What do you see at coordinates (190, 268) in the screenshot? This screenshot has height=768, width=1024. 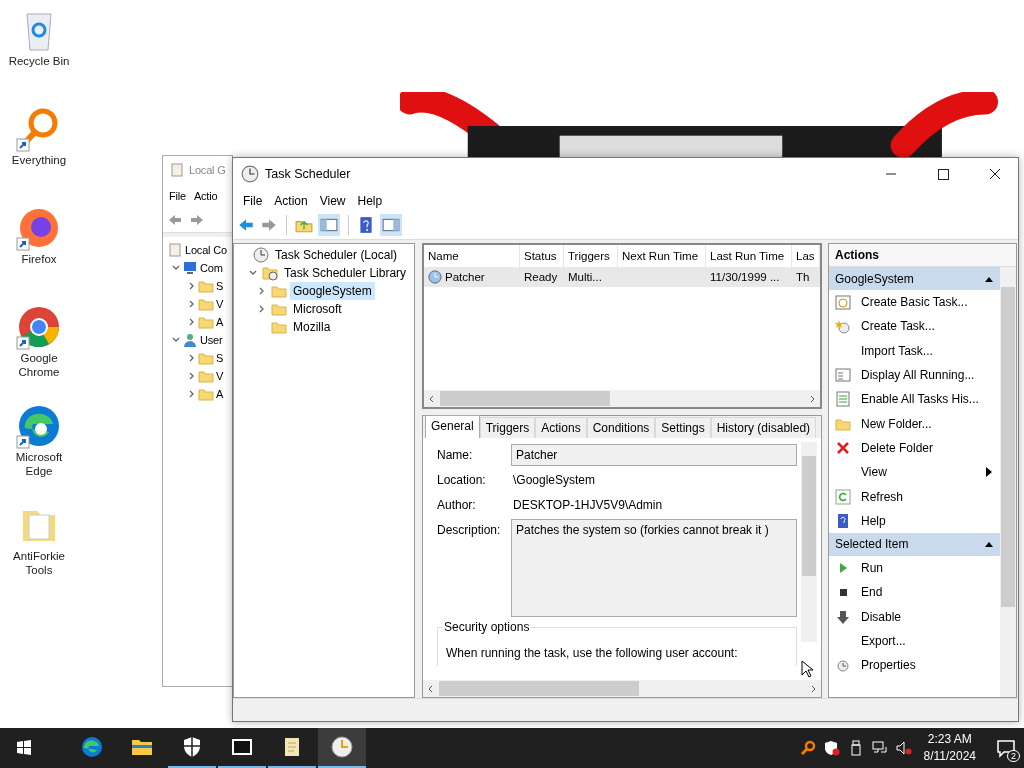 I see `computer-icon` at bounding box center [190, 268].